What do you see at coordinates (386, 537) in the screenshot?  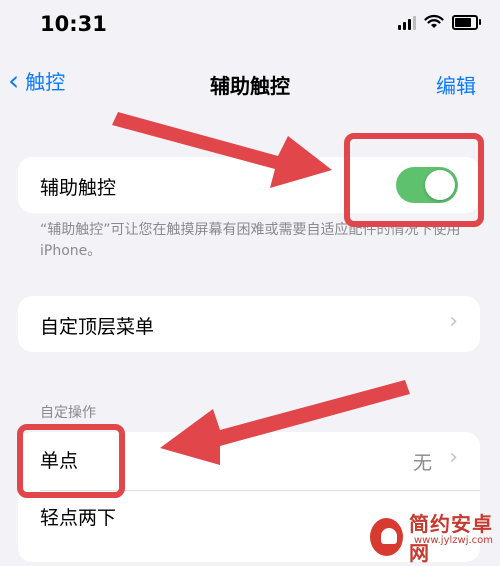 I see `android-logo-icon` at bounding box center [386, 537].